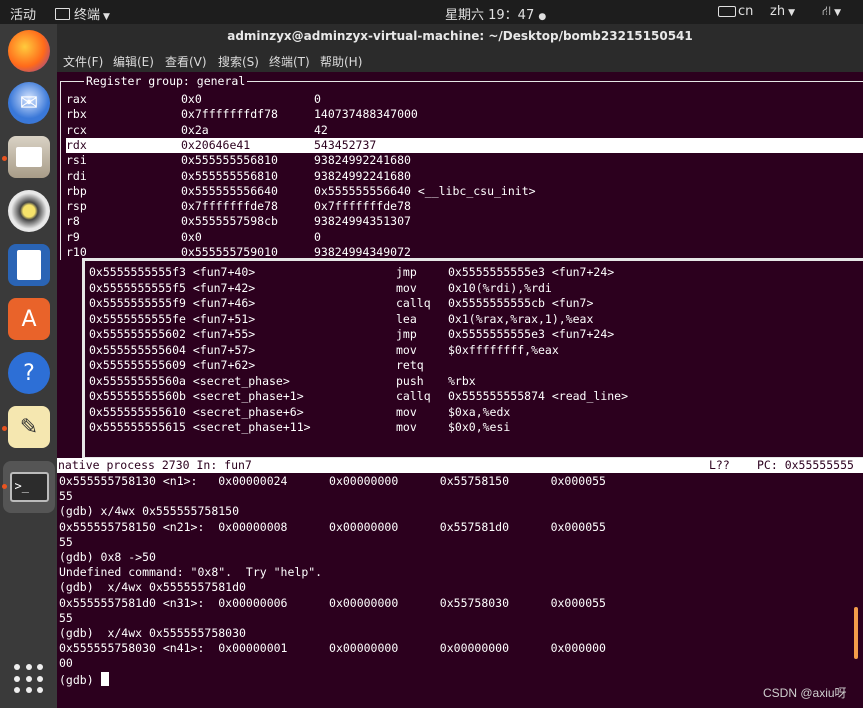  I want to click on software-center-icon: A, so click(29, 319).